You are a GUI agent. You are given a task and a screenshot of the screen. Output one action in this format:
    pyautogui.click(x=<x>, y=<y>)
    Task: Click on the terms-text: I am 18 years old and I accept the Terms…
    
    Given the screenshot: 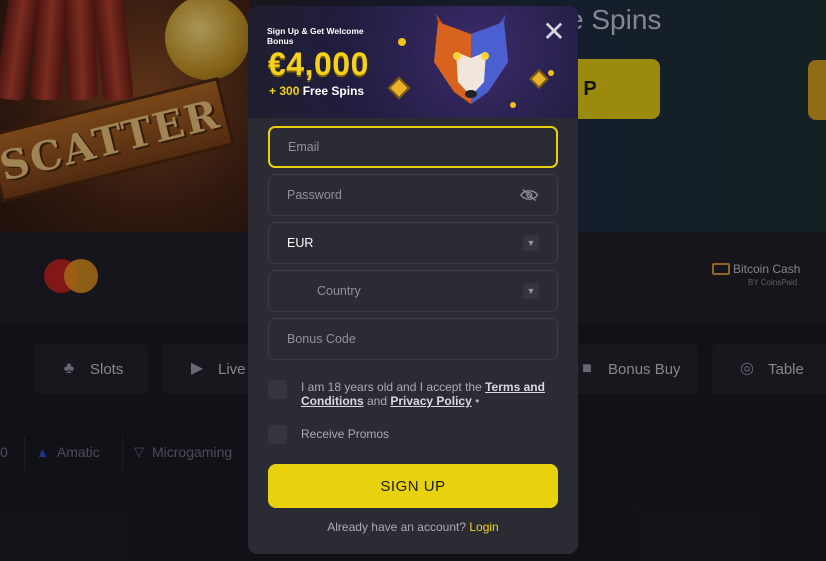 What is the action you would take?
    pyautogui.click(x=426, y=394)
    